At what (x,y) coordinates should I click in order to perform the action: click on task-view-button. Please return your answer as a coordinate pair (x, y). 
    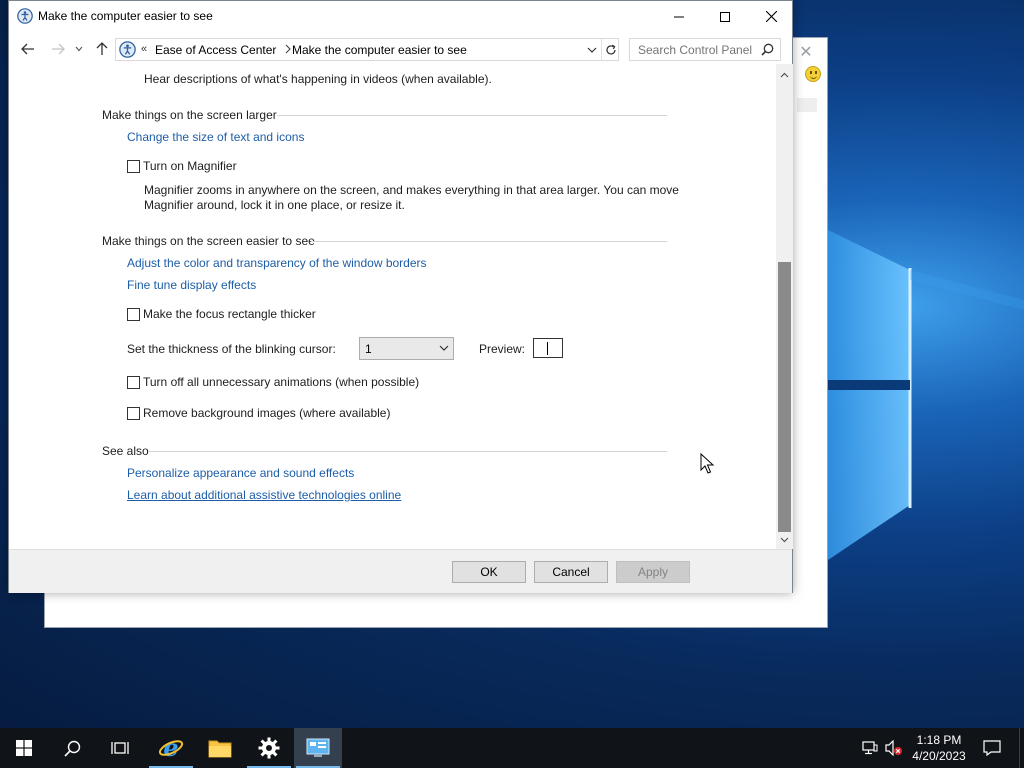
    Looking at the image, I should click on (120, 748).